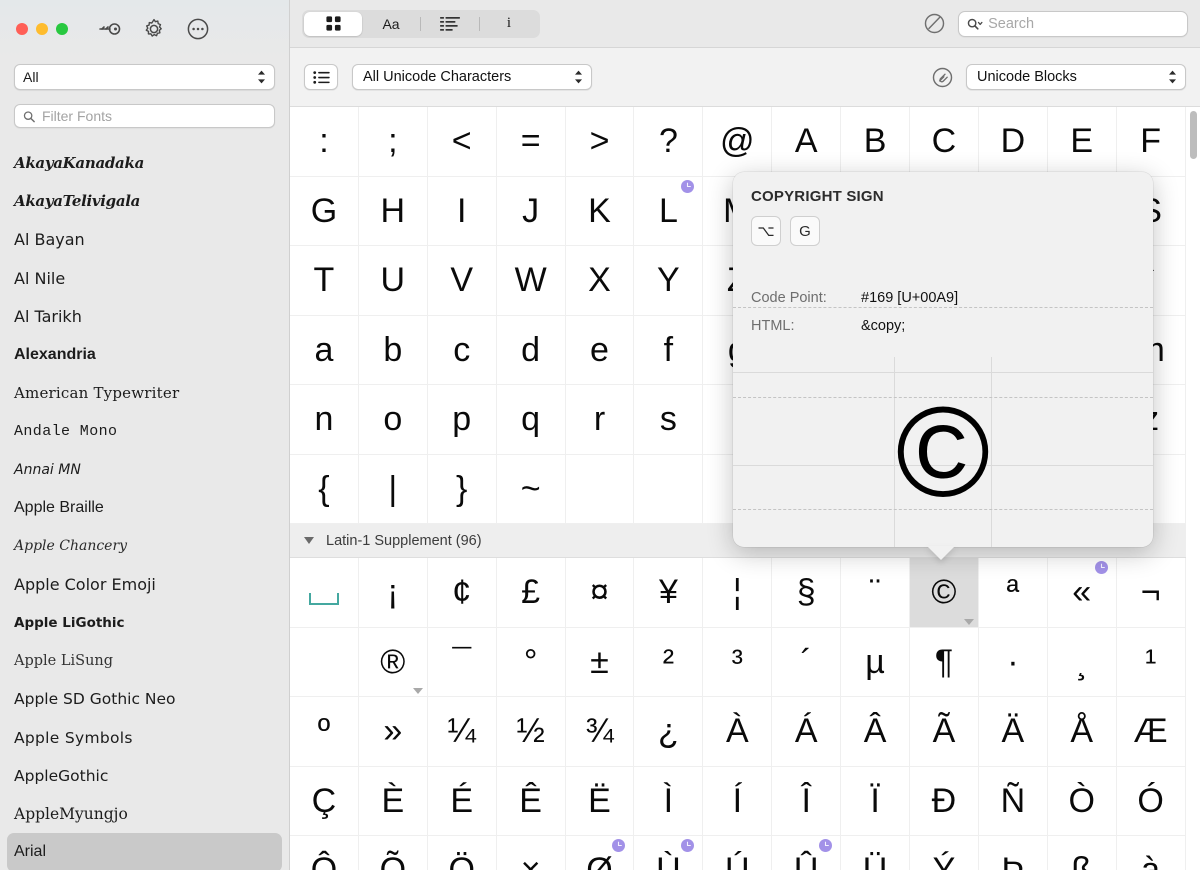  Describe the element at coordinates (531, 732) in the screenshot. I see `character-cell: ½` at that location.